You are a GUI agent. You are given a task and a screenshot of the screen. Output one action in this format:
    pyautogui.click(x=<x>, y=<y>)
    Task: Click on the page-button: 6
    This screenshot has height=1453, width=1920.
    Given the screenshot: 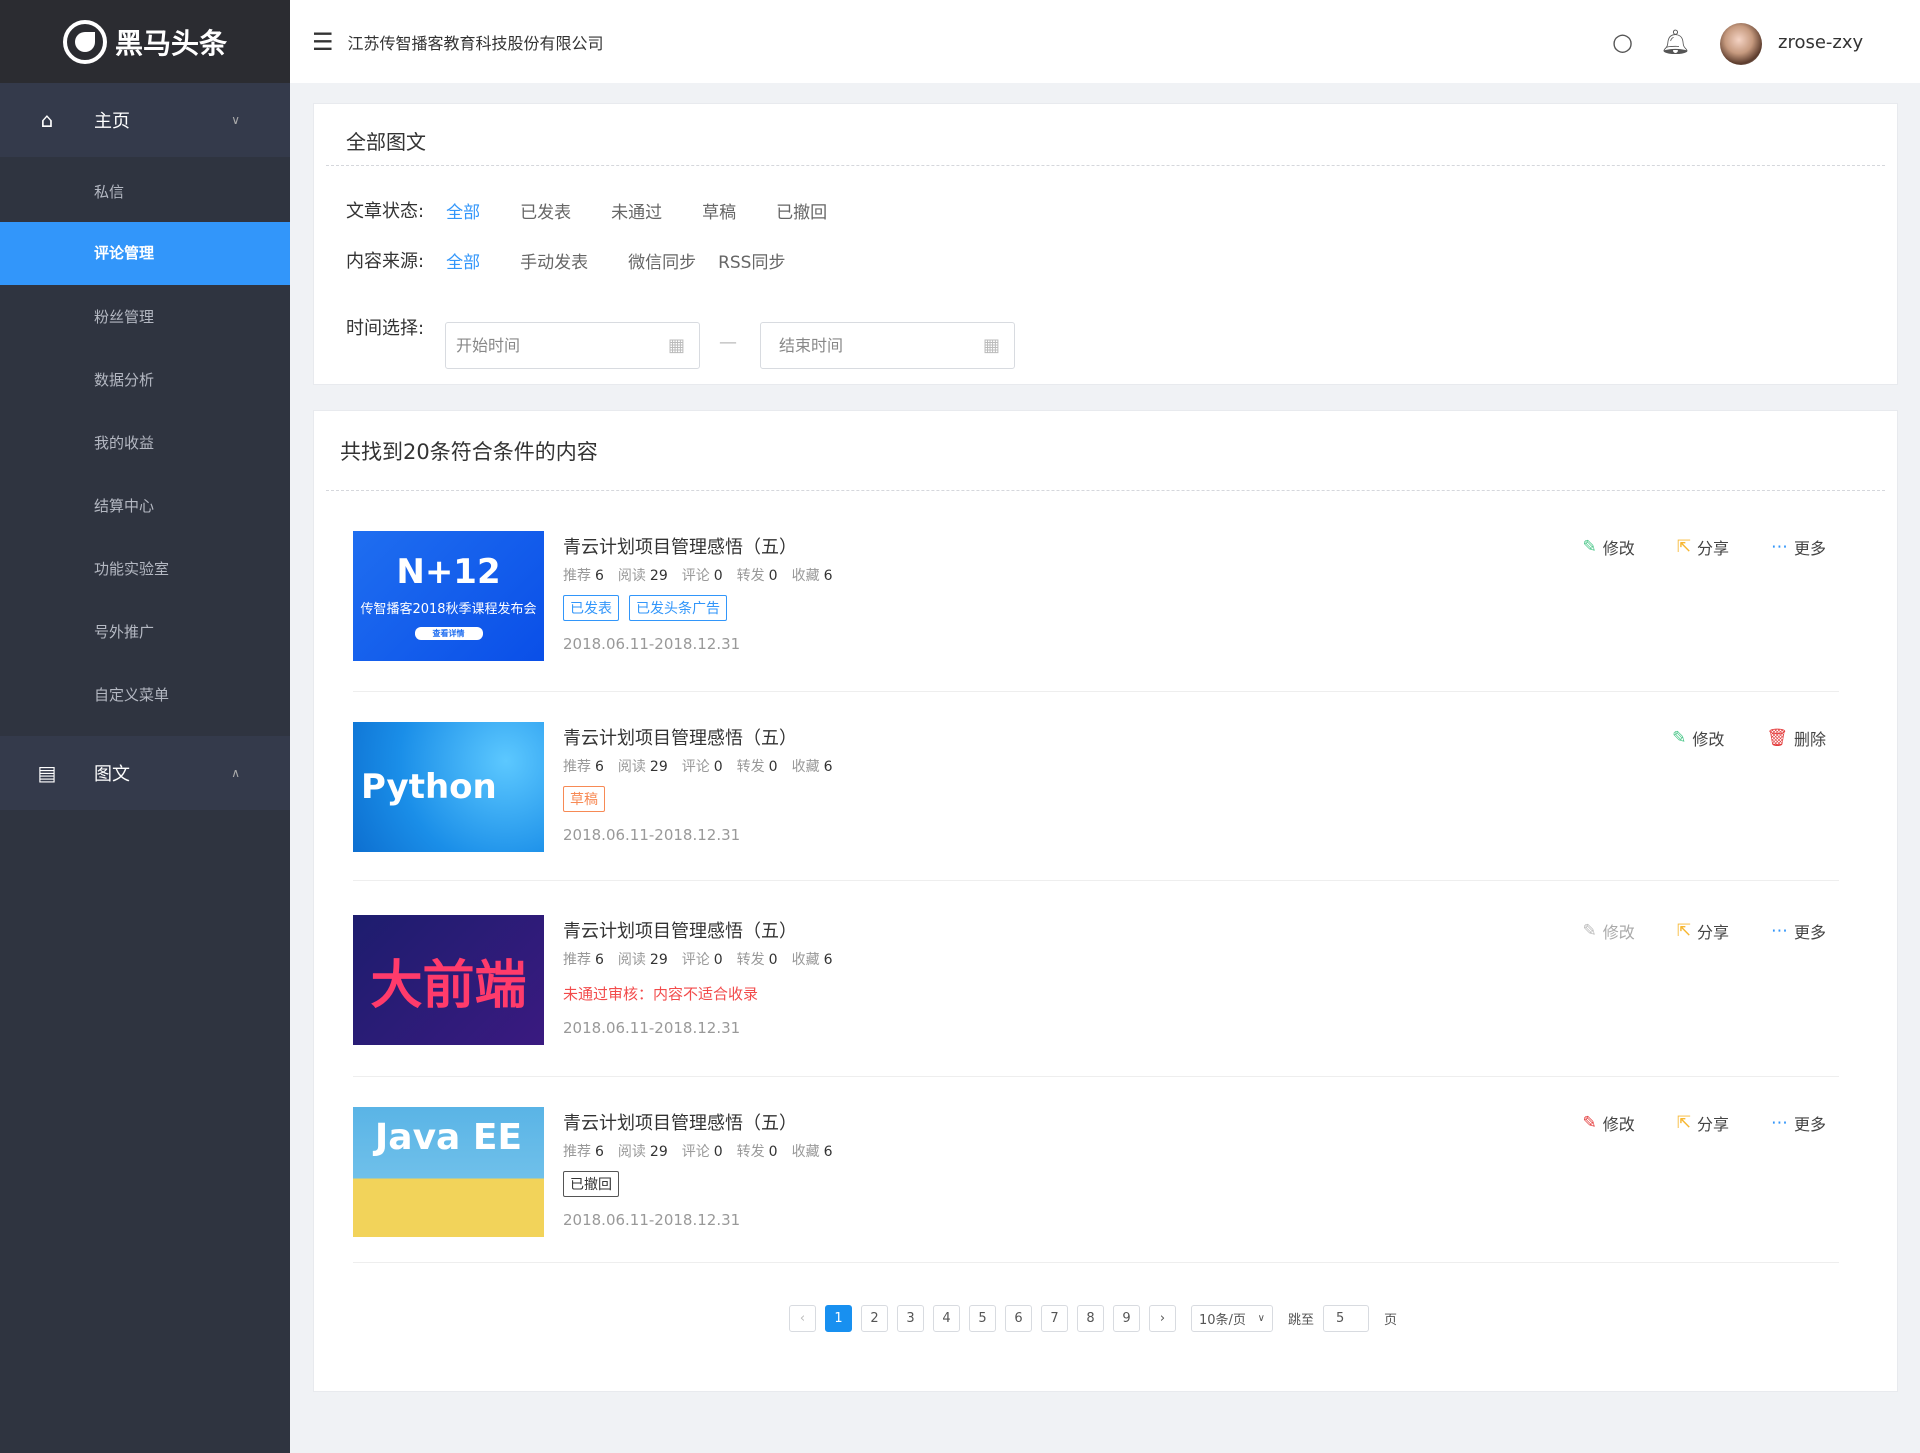 What is the action you would take?
    pyautogui.click(x=1018, y=1318)
    